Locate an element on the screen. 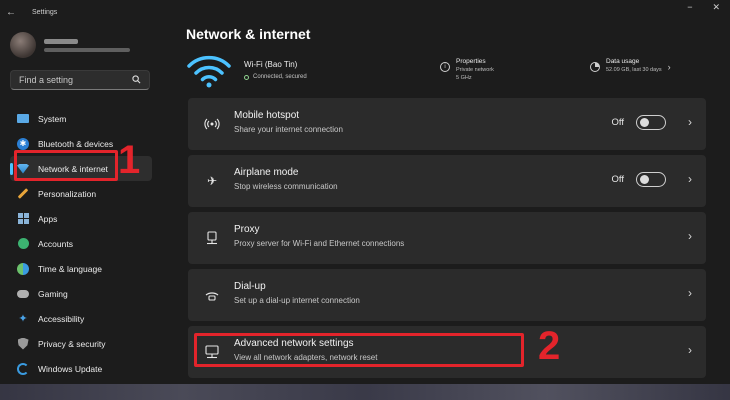 This screenshot has height=400, width=730. pen-icon is located at coordinates (23, 194).